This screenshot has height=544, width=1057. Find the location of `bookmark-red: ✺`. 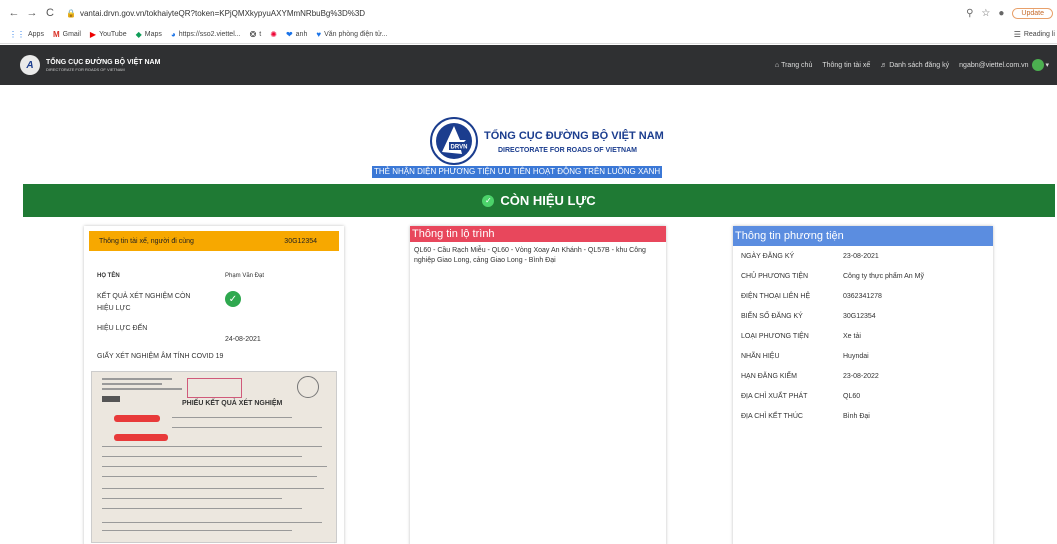

bookmark-red: ✺ is located at coordinates (273, 34).